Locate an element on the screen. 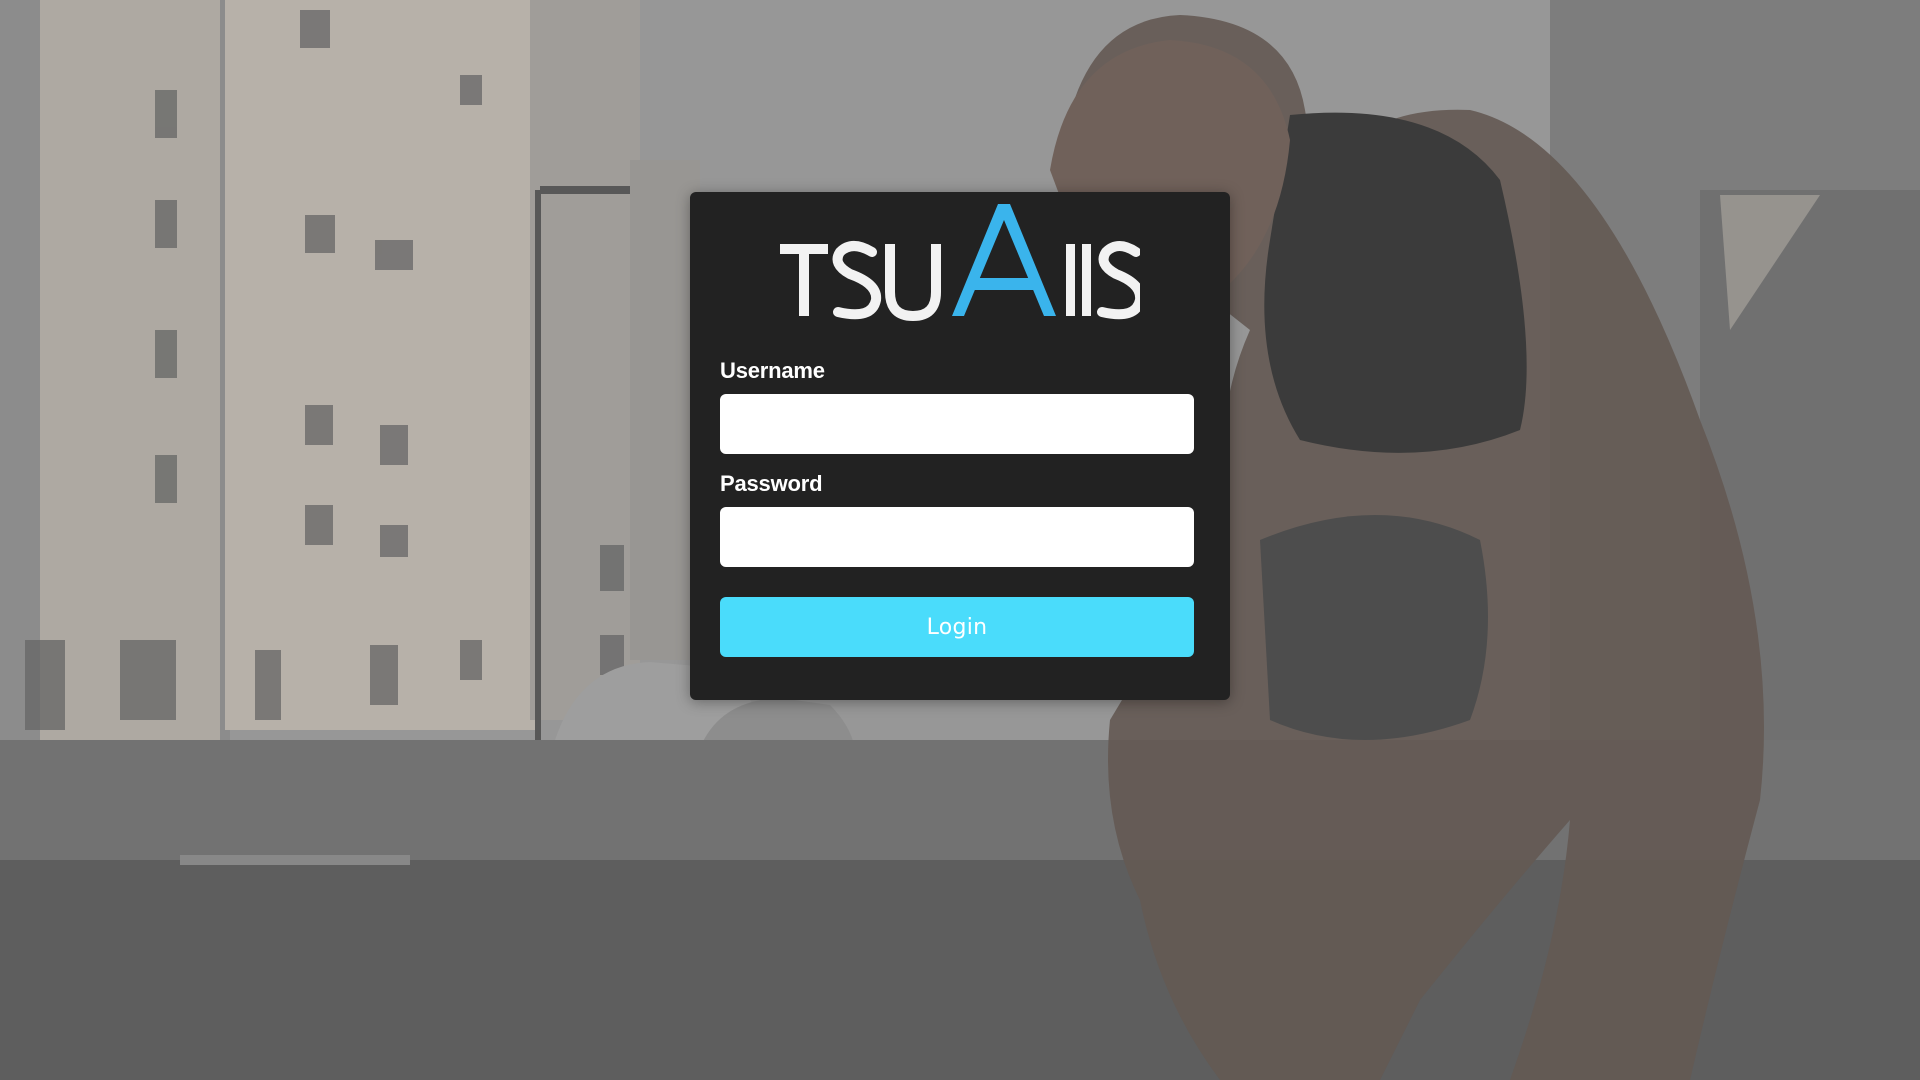 This screenshot has height=1080, width=1920. password-input is located at coordinates (957, 537).